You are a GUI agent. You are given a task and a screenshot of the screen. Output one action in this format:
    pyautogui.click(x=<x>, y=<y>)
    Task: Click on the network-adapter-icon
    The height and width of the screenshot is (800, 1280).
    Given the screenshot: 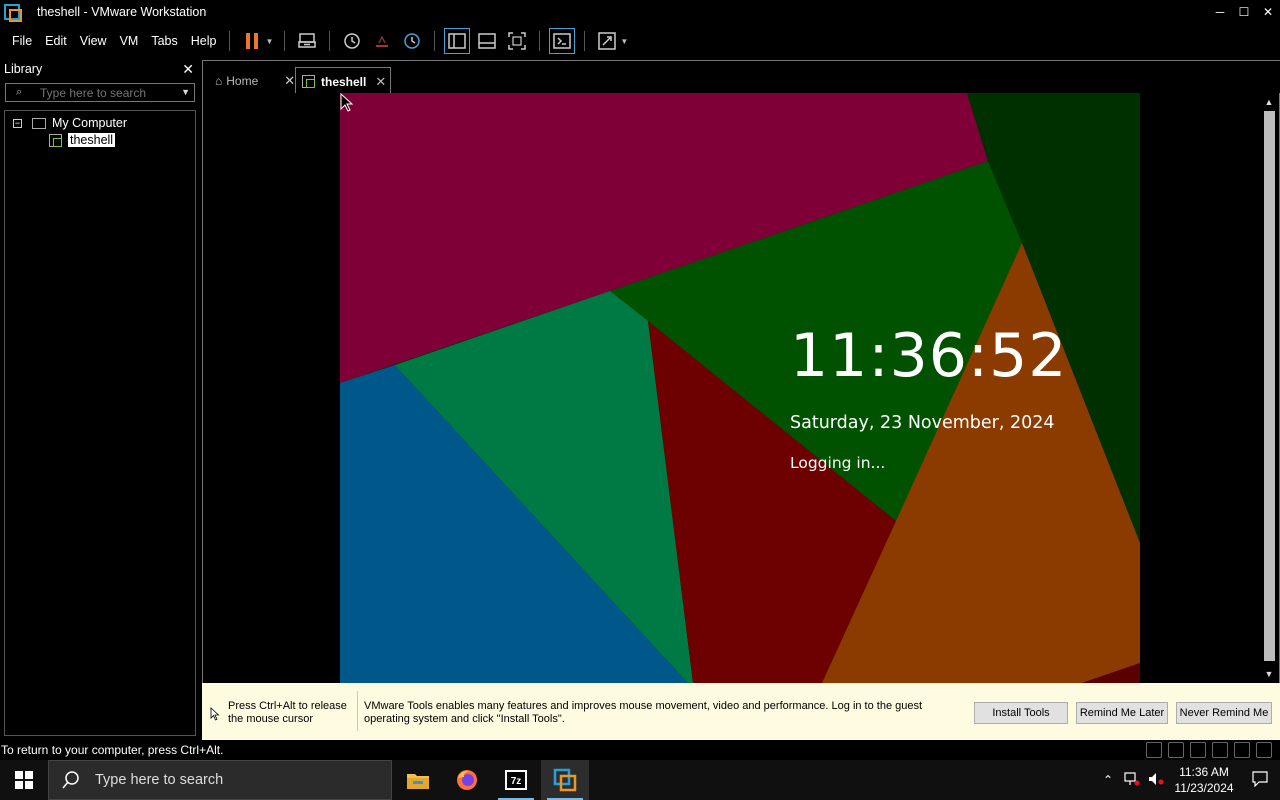 What is the action you would take?
    pyautogui.click(x=1198, y=750)
    